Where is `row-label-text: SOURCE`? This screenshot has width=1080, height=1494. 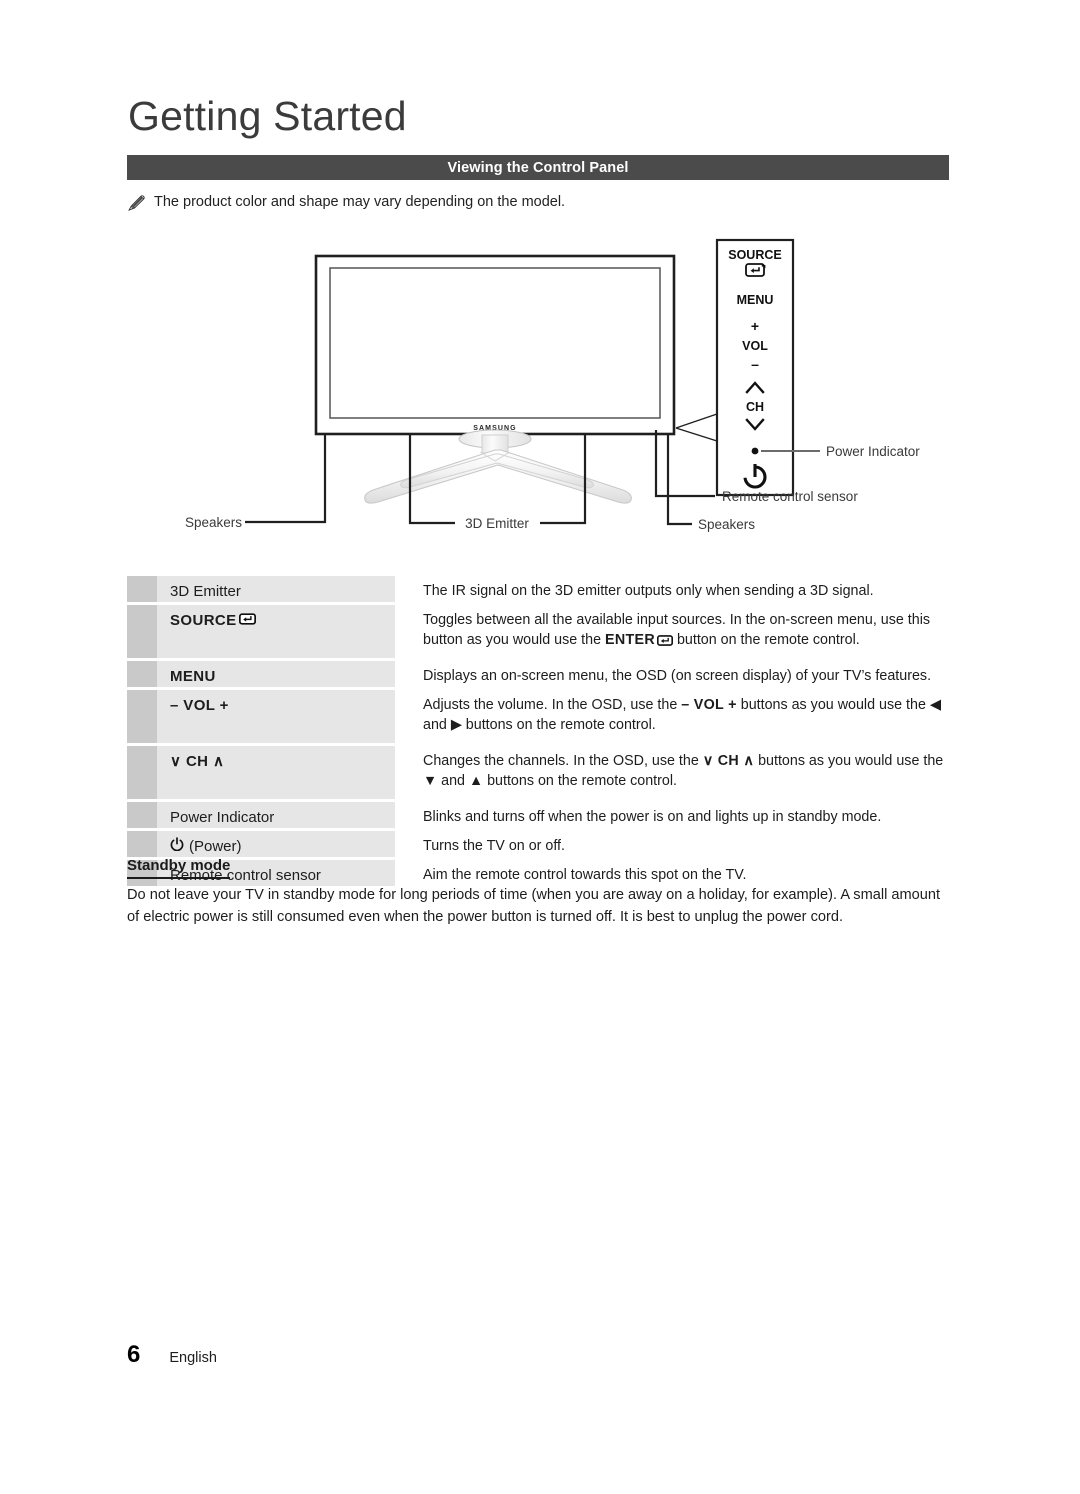 row-label-text: SOURCE is located at coordinates (203, 620).